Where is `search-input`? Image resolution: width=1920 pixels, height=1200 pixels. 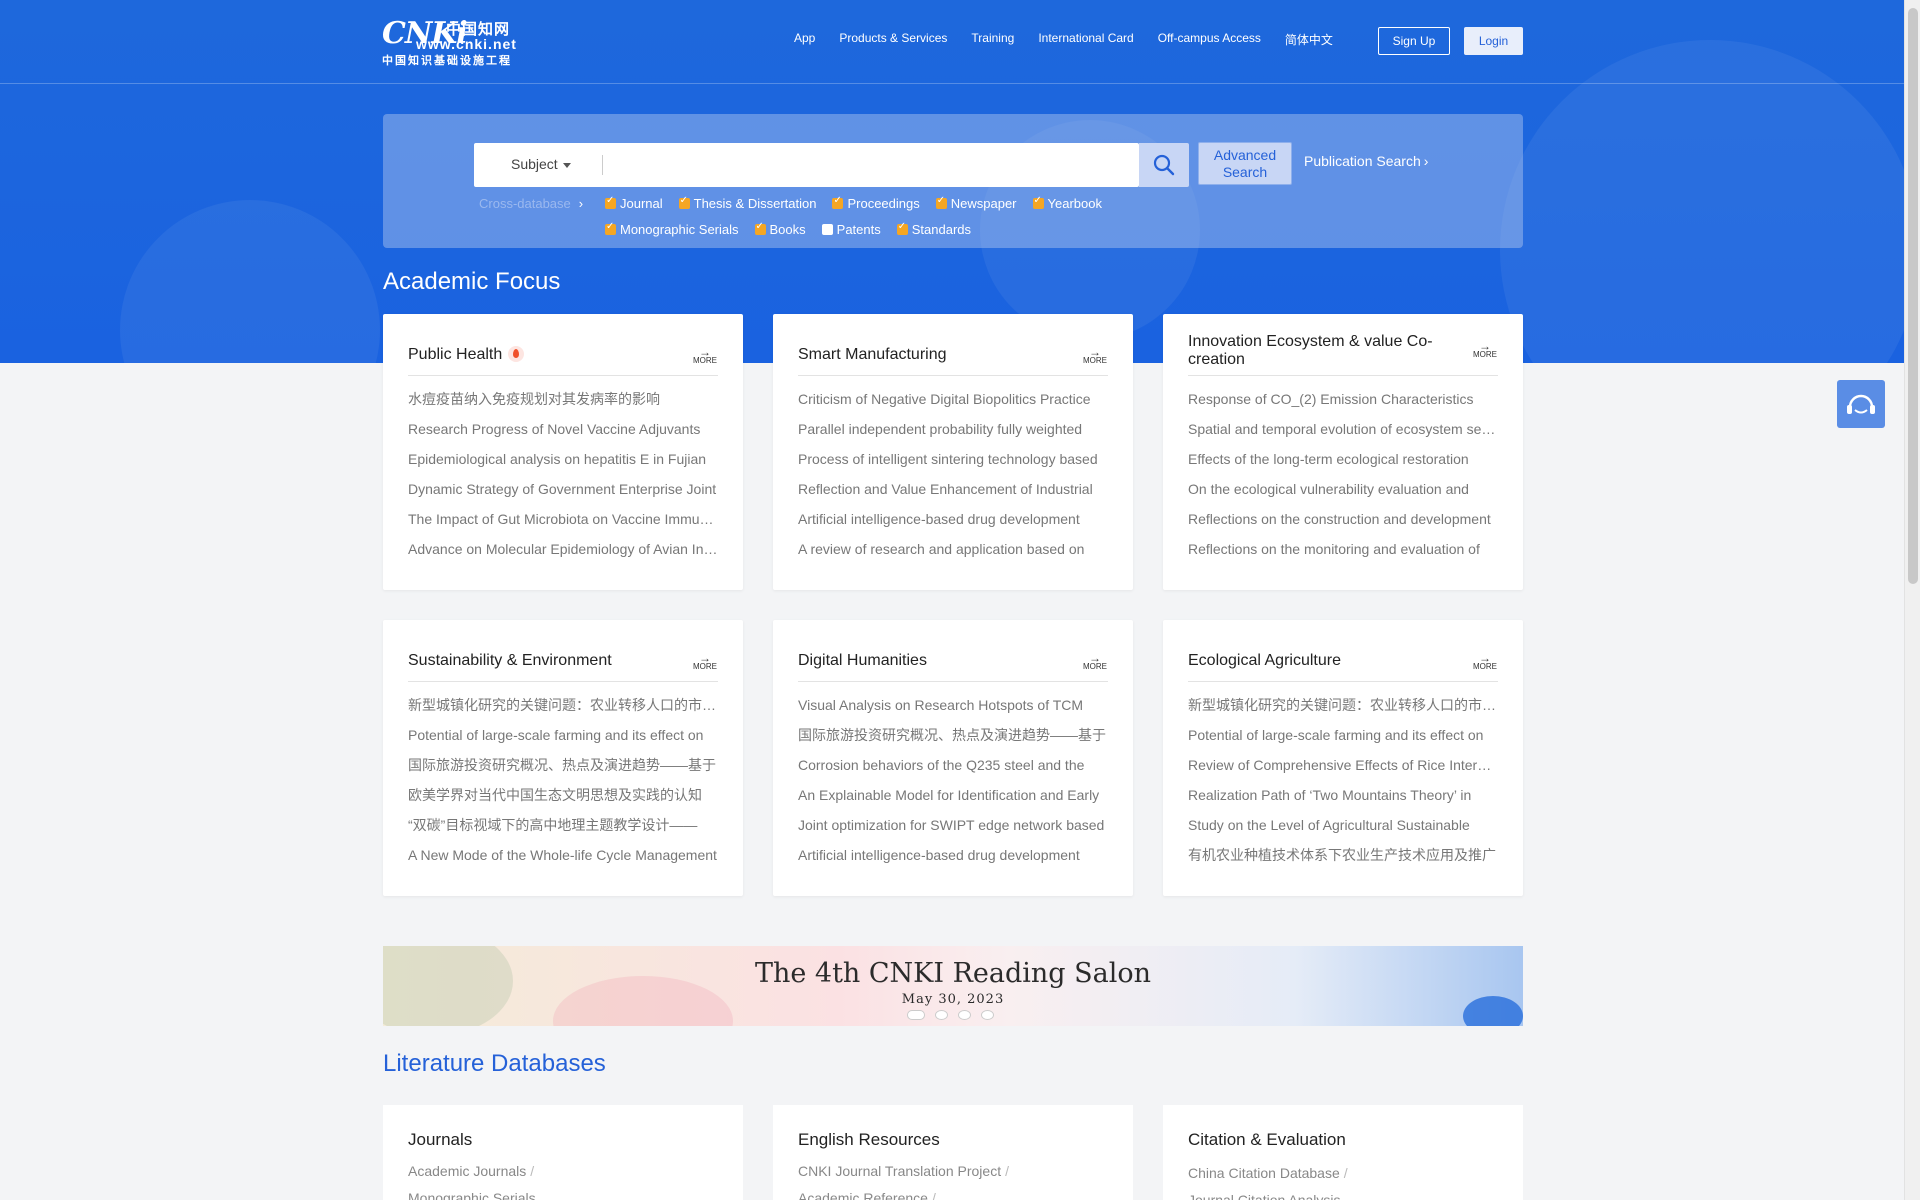 search-input is located at coordinates (869, 165).